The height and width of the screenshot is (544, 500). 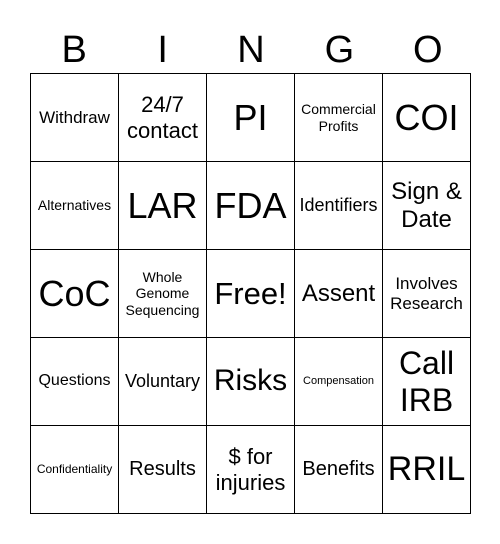 What do you see at coordinates (75, 118) in the screenshot?
I see `bingo-cell: Withdraw` at bounding box center [75, 118].